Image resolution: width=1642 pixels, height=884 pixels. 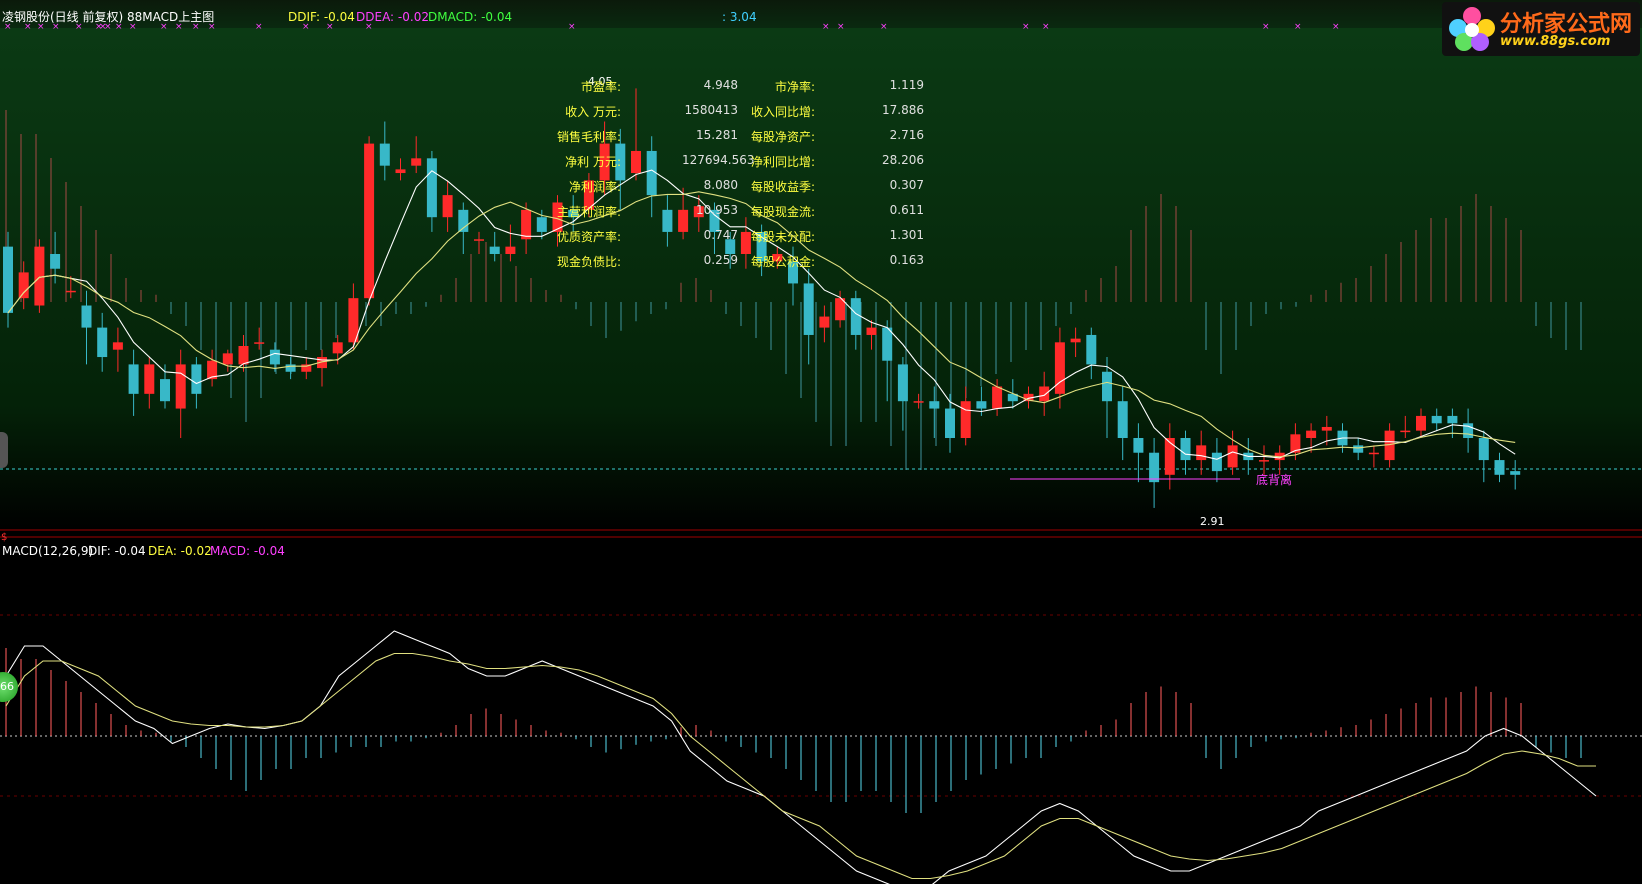 What do you see at coordinates (906, 235) in the screenshot?
I see `fin-value: 1.301` at bounding box center [906, 235].